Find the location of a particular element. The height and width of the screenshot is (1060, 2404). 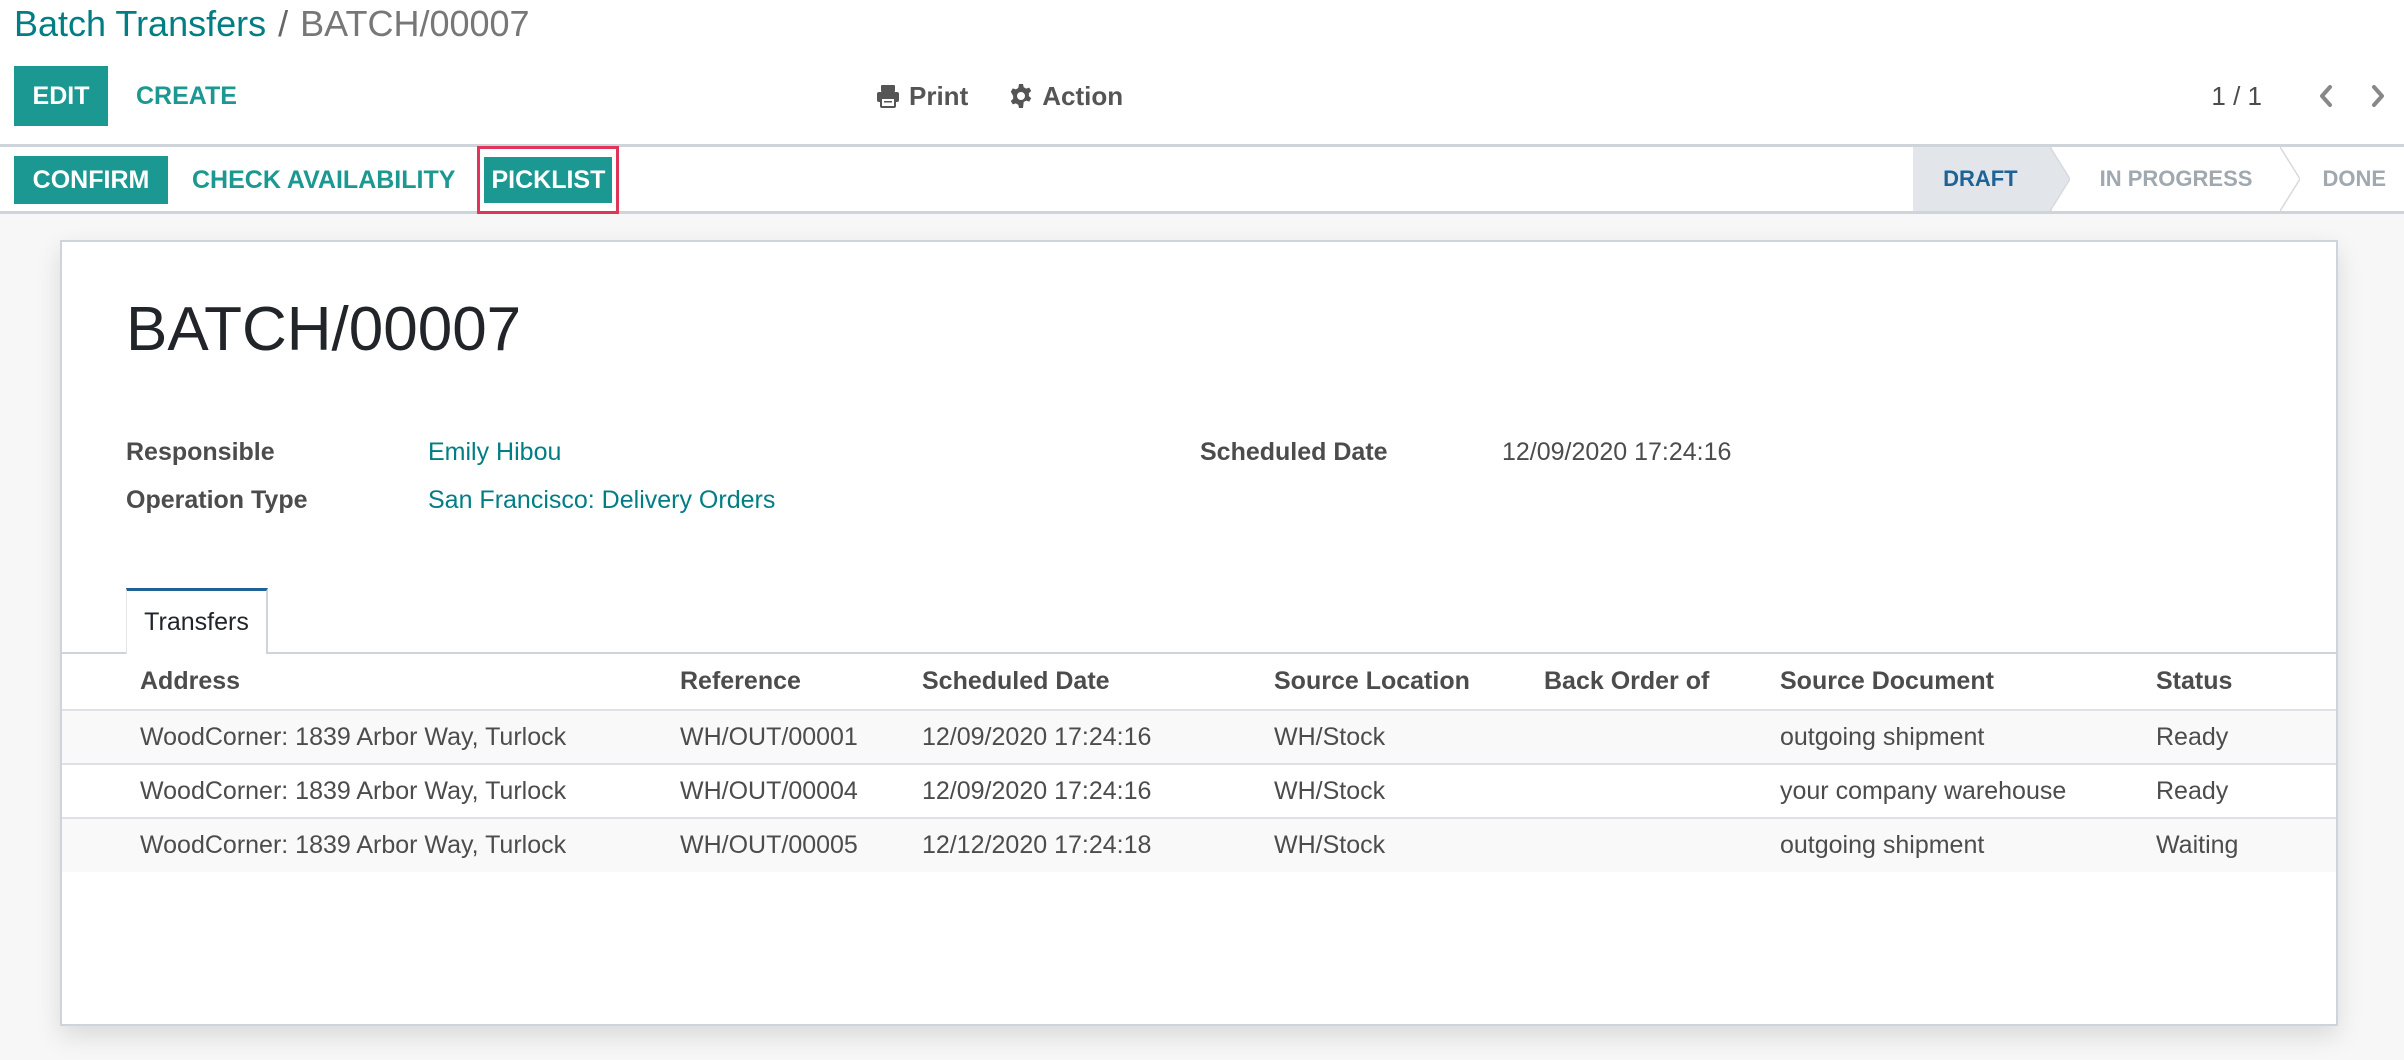

stage-in-progress: IN PROGRESS is located at coordinates (2176, 179).